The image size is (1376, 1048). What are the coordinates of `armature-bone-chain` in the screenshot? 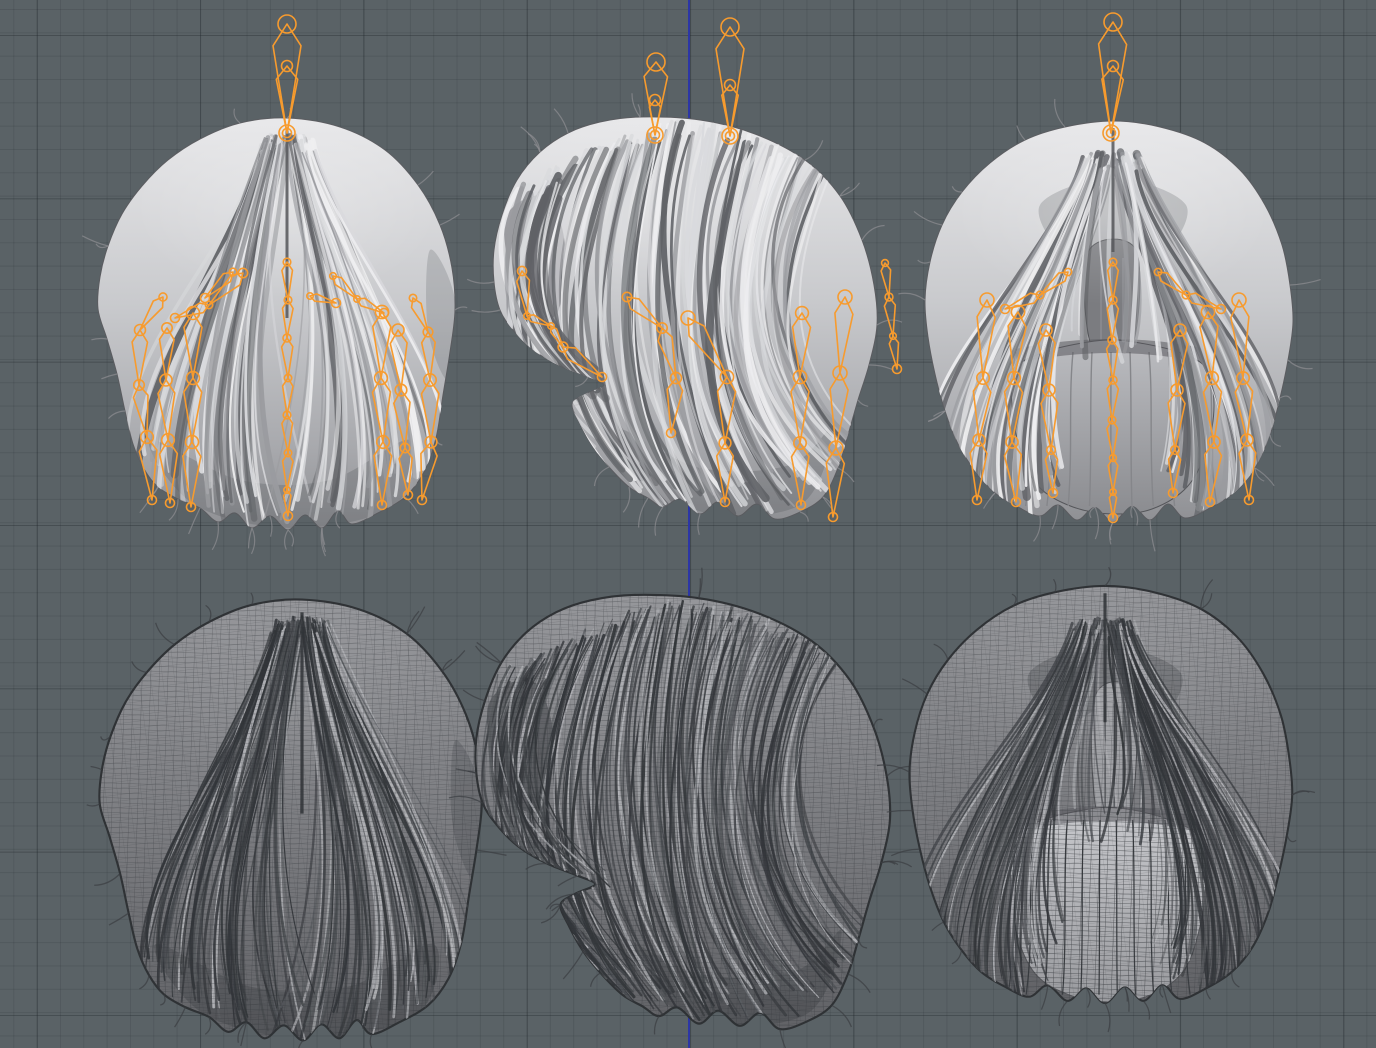 It's located at (891, 316).